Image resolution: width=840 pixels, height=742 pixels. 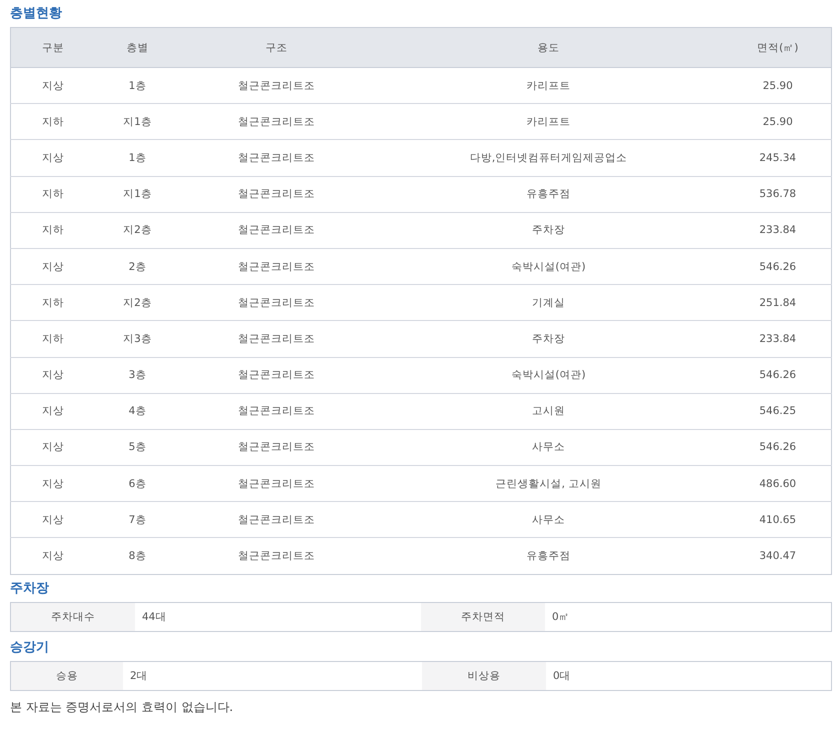 I want to click on field-label: 승용, so click(x=67, y=676).